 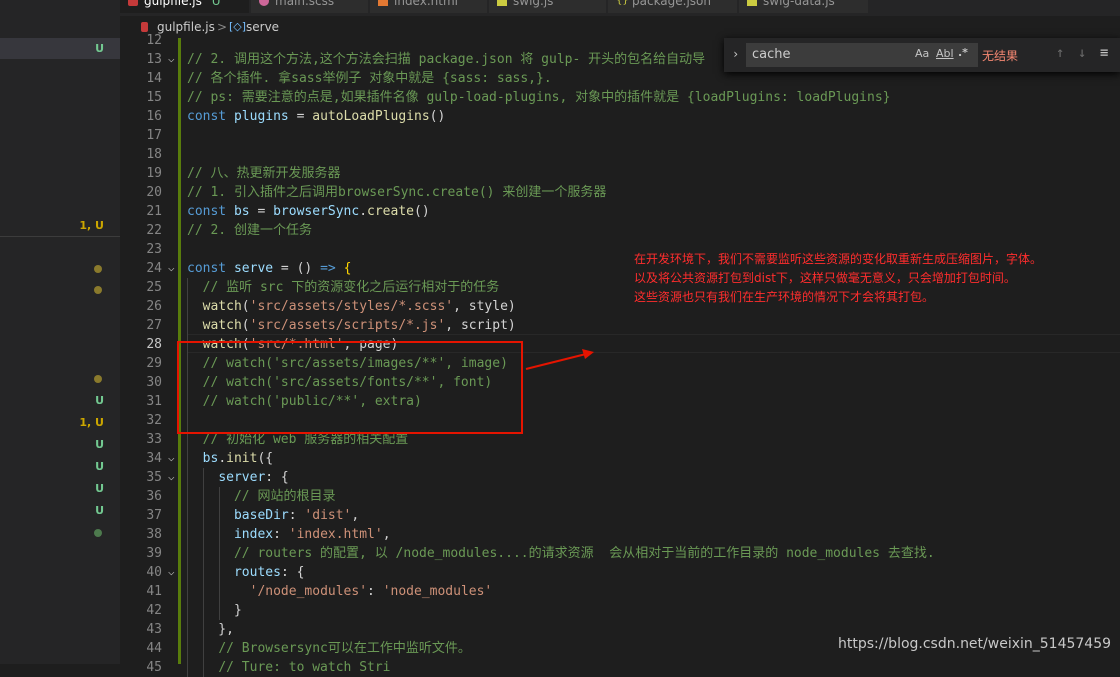 I want to click on code-token: =, so click(x=261, y=211).